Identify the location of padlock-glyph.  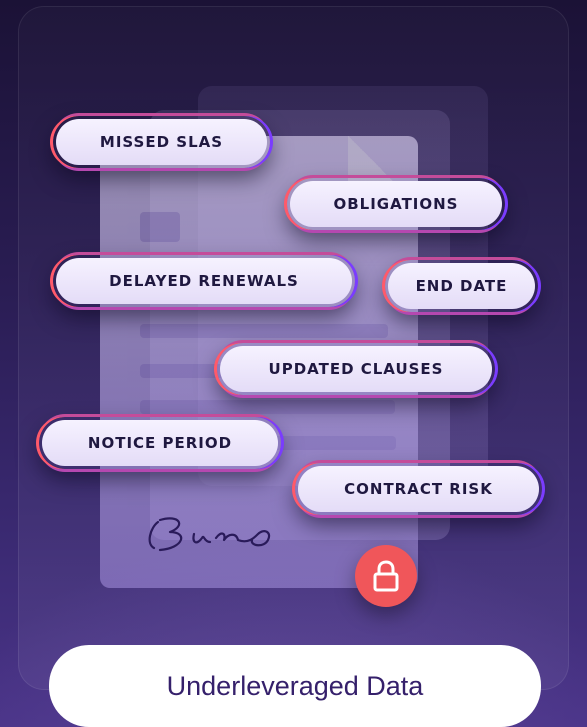
(386, 576).